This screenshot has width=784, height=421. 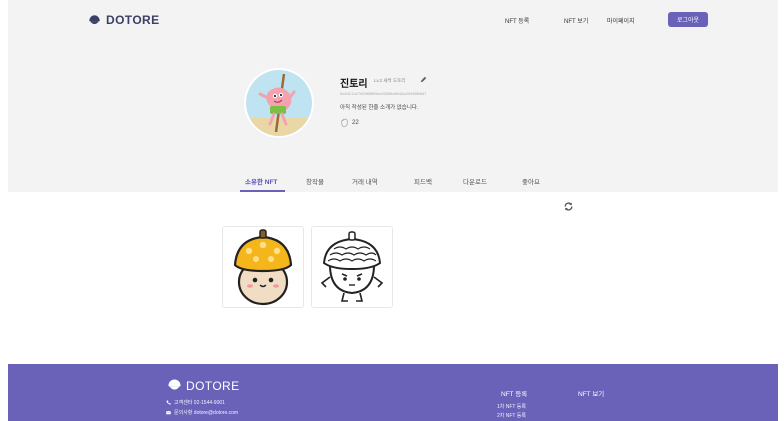 I want to click on yellow-acorn-image, so click(x=263, y=267).